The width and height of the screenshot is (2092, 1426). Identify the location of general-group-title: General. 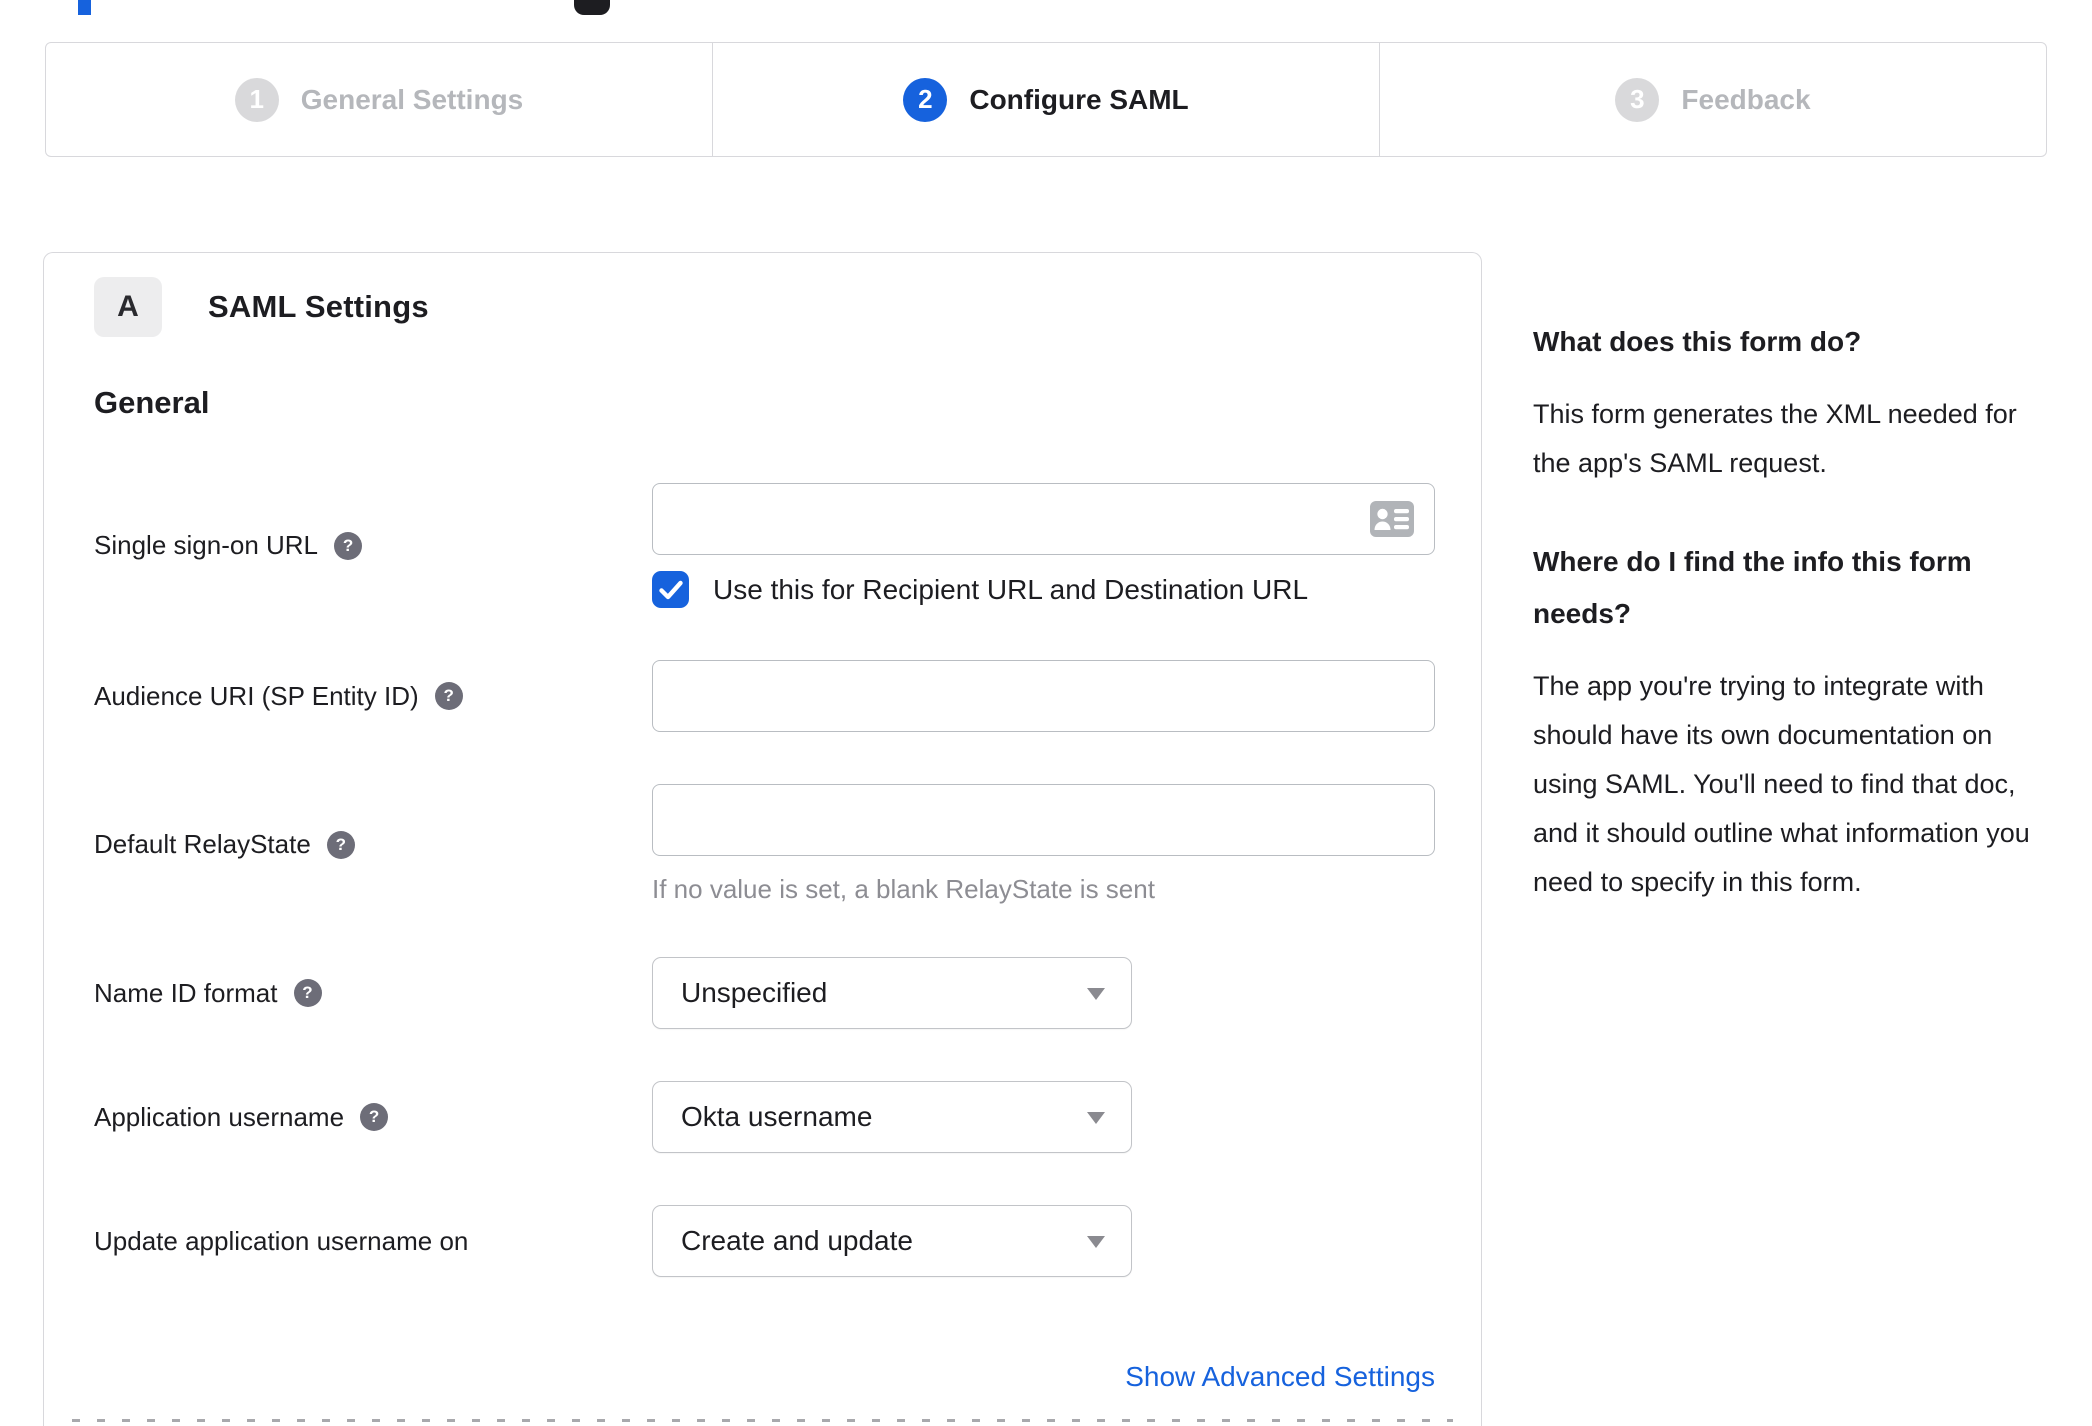
(152, 402).